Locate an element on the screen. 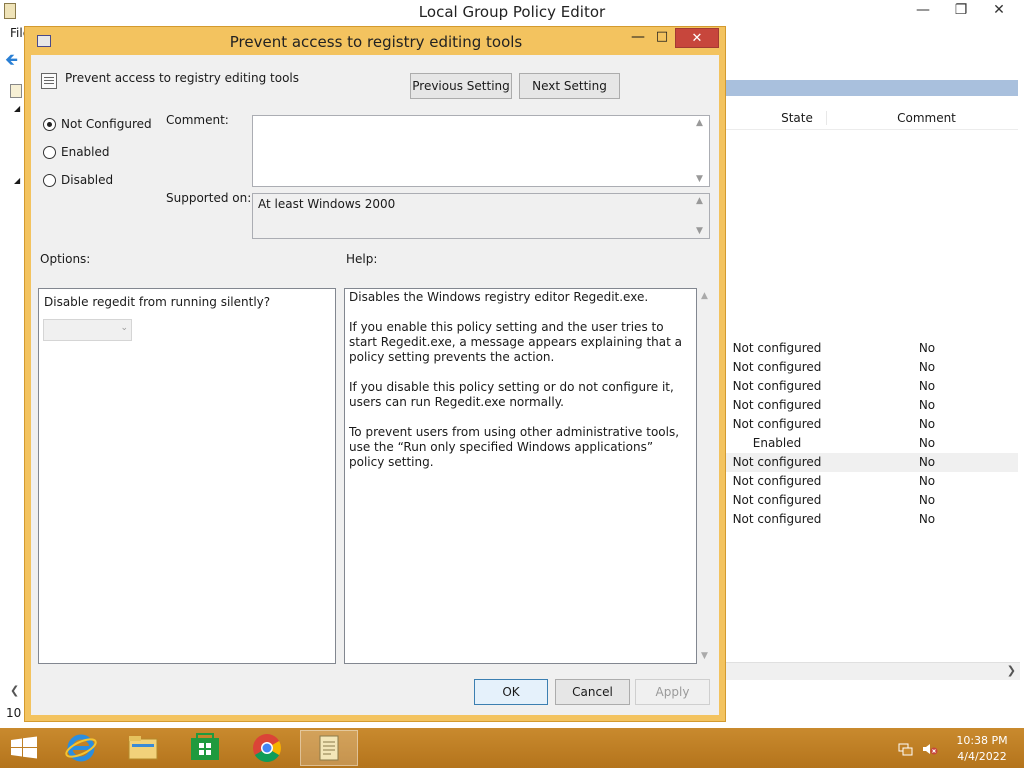 Image resolution: width=1024 pixels, height=768 pixels. ok-button: OK is located at coordinates (511, 692).